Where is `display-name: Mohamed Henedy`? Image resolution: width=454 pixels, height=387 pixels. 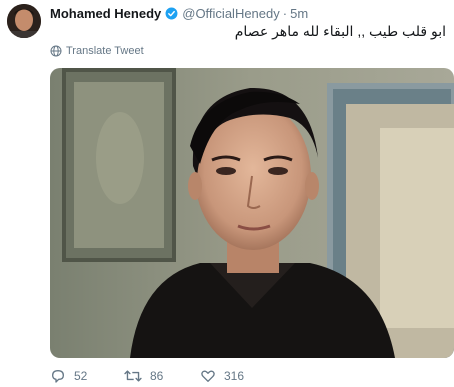
display-name: Mohamed Henedy is located at coordinates (105, 13).